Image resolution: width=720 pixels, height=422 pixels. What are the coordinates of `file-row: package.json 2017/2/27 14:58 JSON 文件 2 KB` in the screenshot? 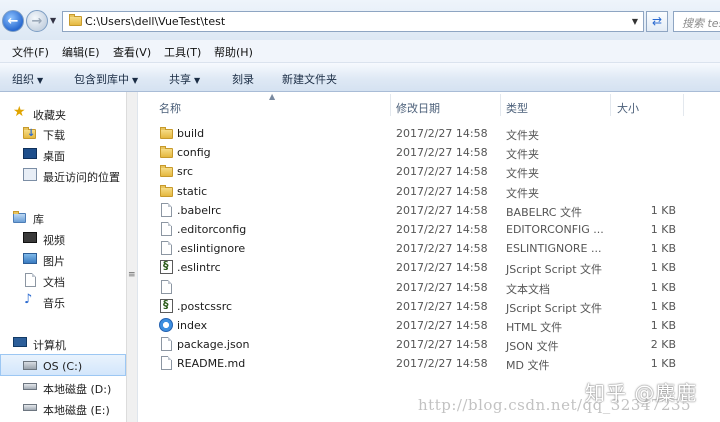 It's located at (429, 344).